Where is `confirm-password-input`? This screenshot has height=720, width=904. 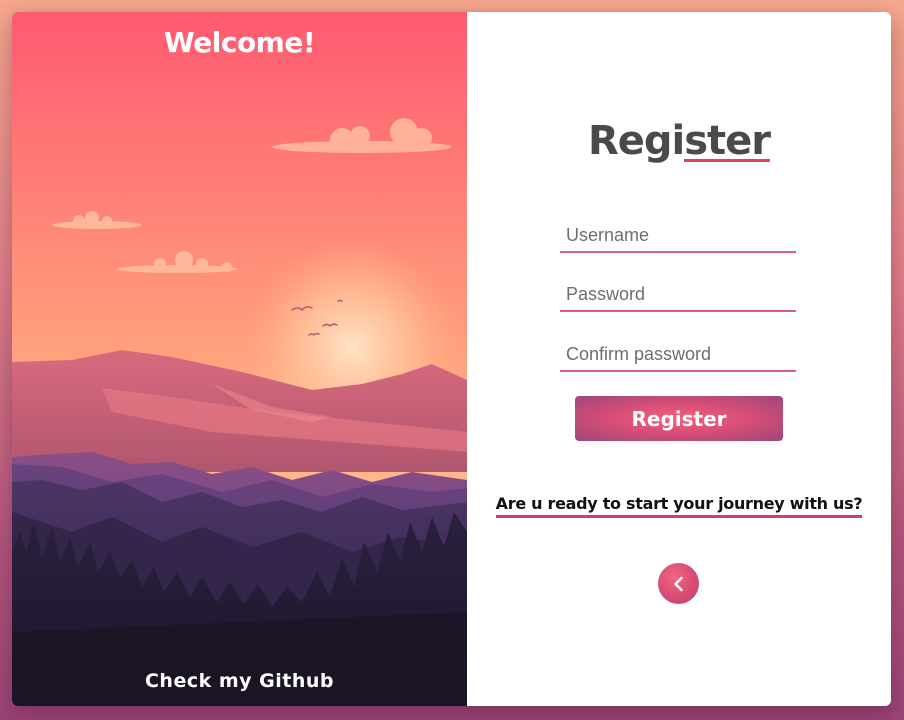 confirm-password-input is located at coordinates (678, 355).